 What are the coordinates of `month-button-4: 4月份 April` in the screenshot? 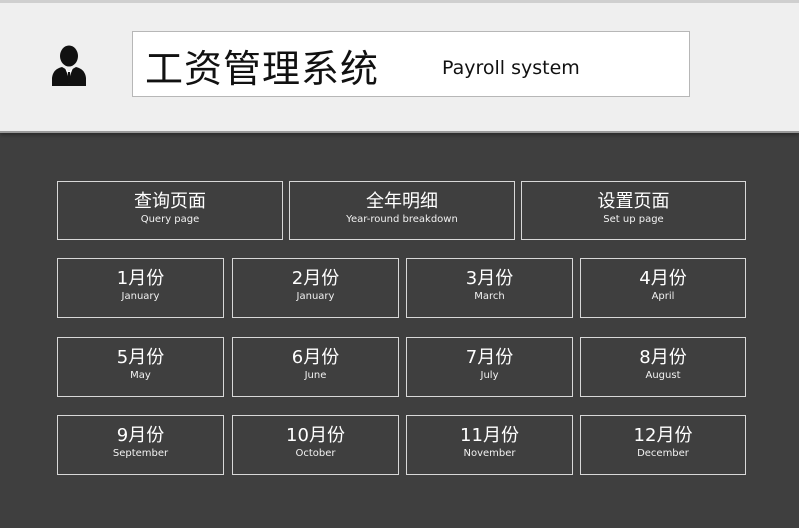 It's located at (663, 288).